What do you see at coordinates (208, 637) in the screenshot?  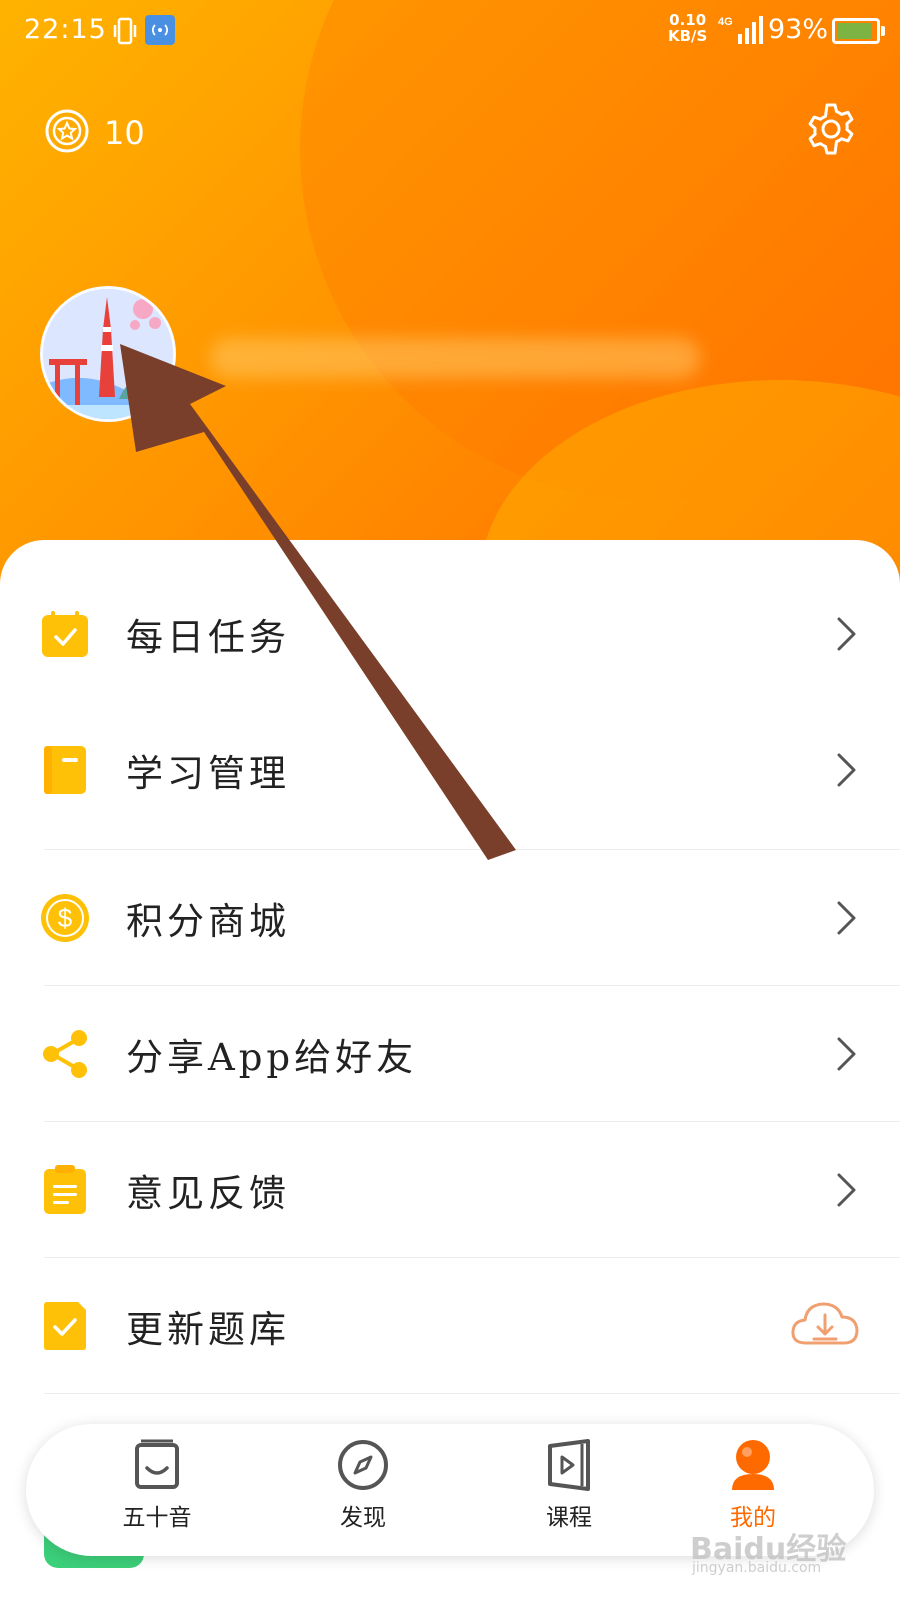 I see `menu-item-label: 每日任务` at bounding box center [208, 637].